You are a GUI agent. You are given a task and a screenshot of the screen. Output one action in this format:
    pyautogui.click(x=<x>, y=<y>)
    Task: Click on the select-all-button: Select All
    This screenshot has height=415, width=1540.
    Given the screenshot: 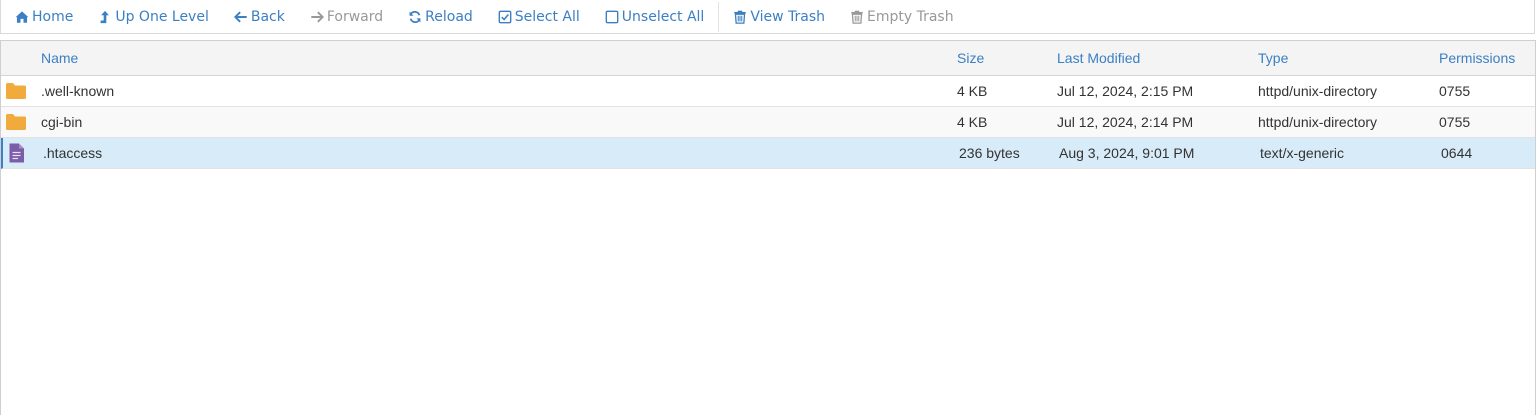 What is the action you would take?
    pyautogui.click(x=539, y=17)
    